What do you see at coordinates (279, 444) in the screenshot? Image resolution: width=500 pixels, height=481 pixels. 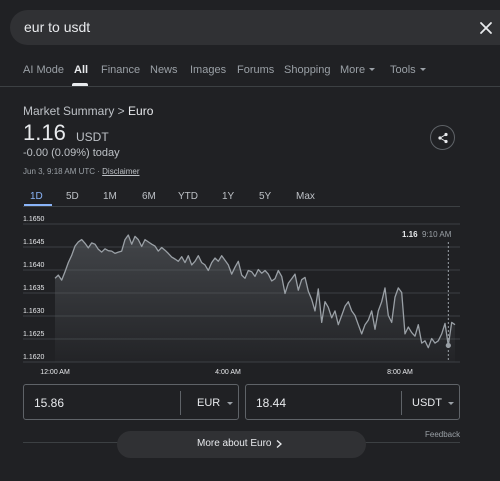 I see `chevron-right-icon` at bounding box center [279, 444].